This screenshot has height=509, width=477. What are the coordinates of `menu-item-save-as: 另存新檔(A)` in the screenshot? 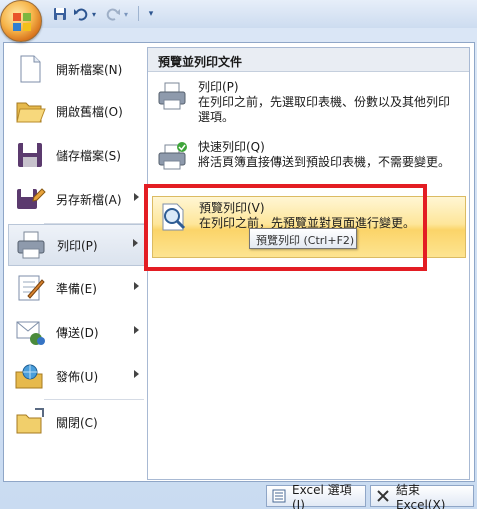 It's located at (77, 199).